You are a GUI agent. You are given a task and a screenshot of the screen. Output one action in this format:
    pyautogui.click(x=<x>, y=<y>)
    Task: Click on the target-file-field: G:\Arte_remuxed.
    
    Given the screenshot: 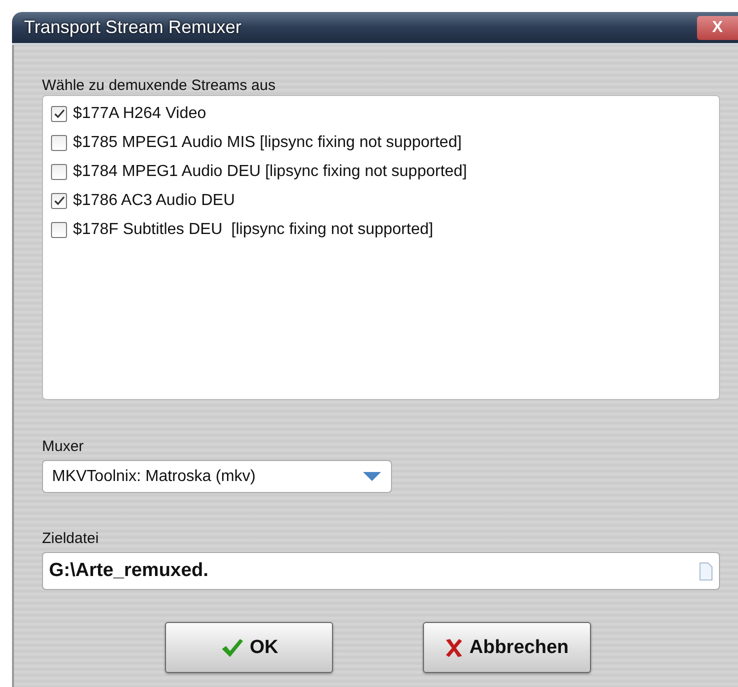 What is the action you would take?
    pyautogui.click(x=381, y=571)
    